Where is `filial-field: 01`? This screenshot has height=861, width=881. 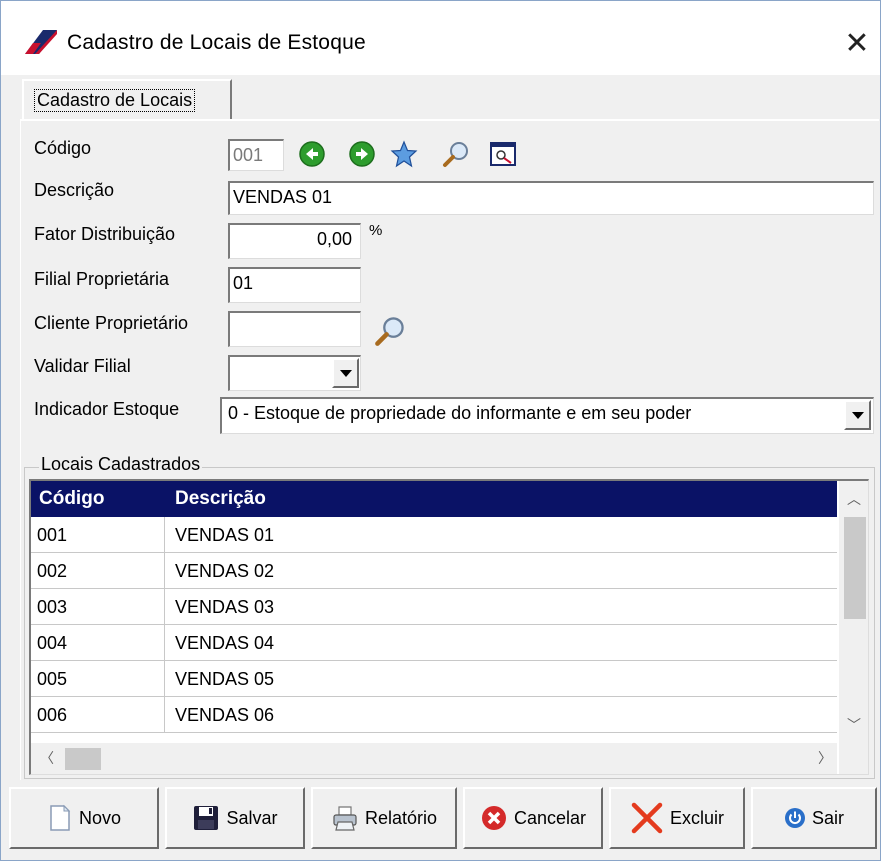
filial-field: 01 is located at coordinates (294, 285).